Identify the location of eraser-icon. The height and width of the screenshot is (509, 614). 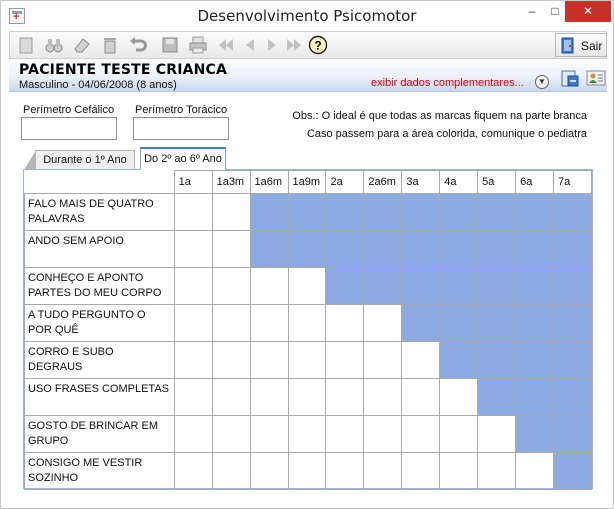
(82, 45).